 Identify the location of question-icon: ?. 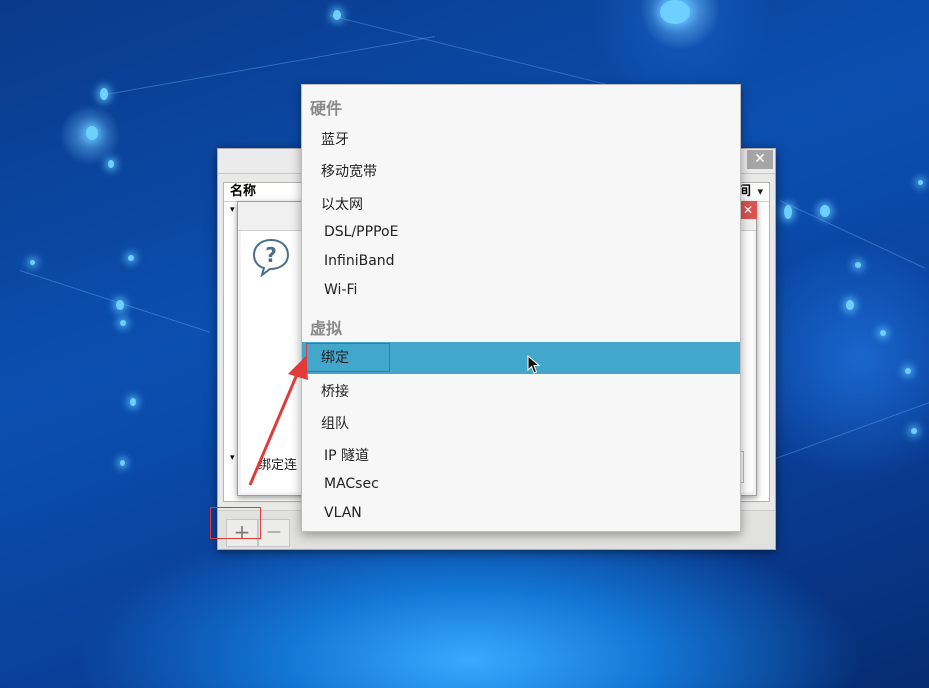
(271, 257).